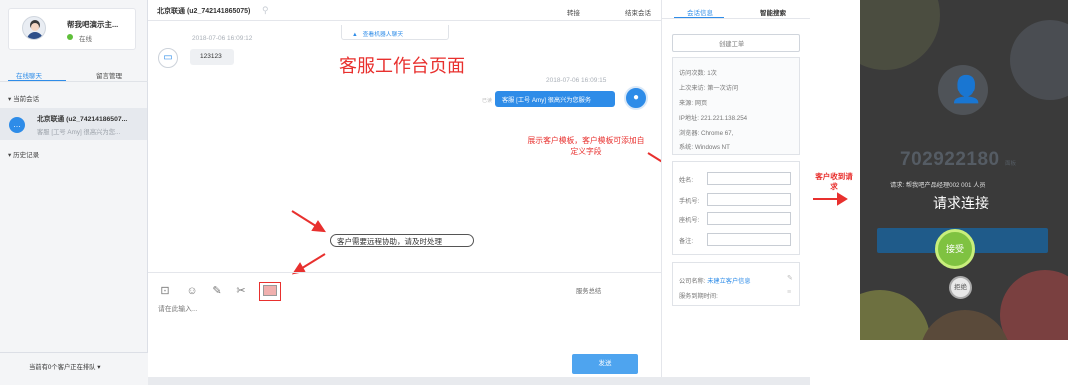  What do you see at coordinates (692, 281) in the screenshot?
I see `company-label: 公司名称:` at bounding box center [692, 281].